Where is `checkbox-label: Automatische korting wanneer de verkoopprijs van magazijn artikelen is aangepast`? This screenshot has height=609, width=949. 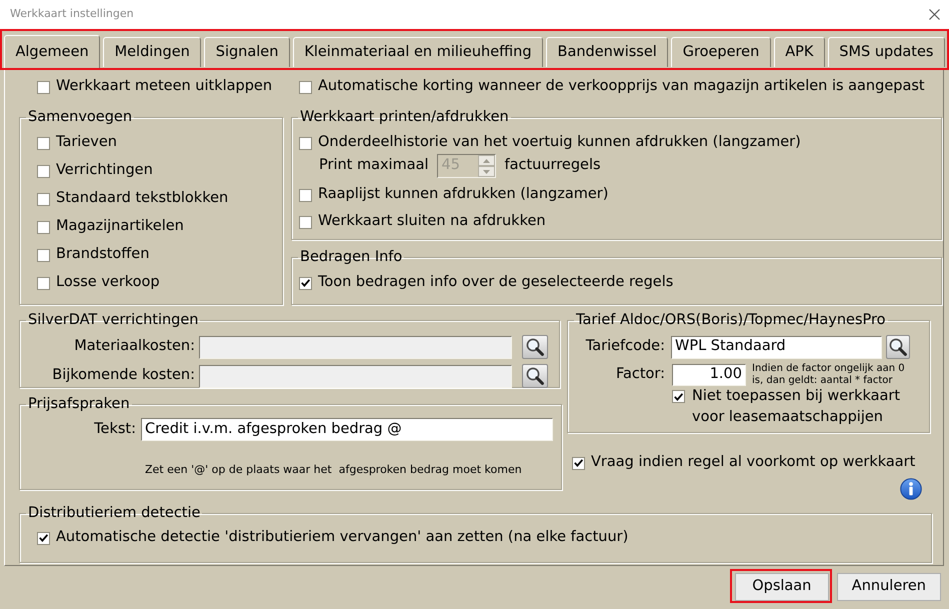
checkbox-label: Automatische korting wanneer de verkoopprijs van magazijn artikelen is aangepast is located at coordinates (621, 86).